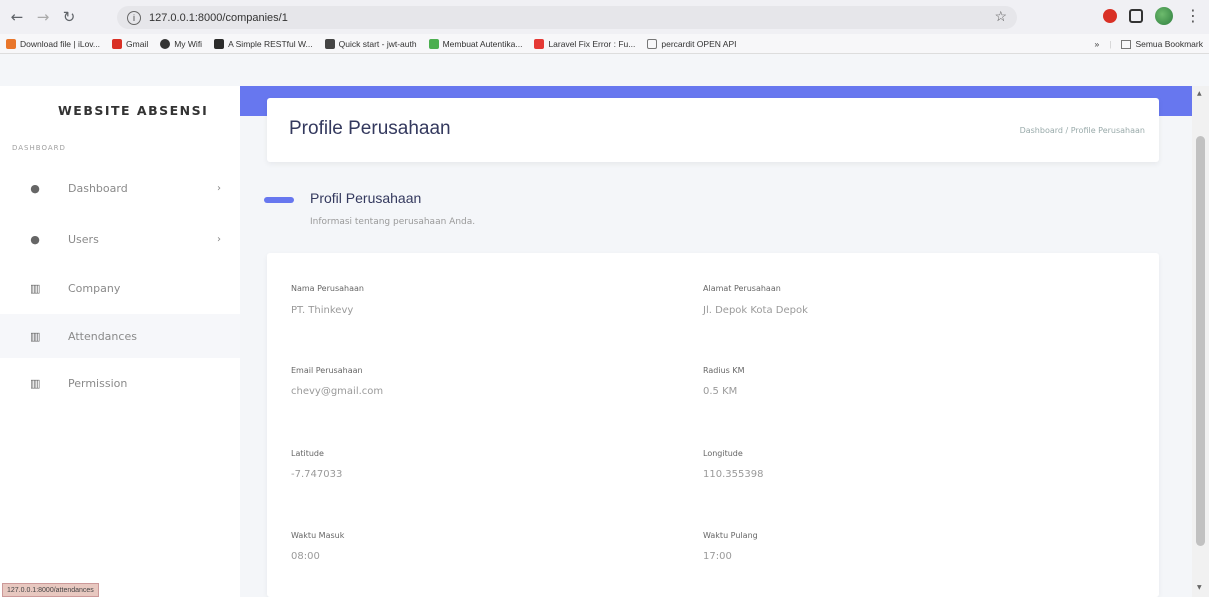  Describe the element at coordinates (1199, 93) in the screenshot. I see `scroll-up-arrow-icon: ▲` at that location.